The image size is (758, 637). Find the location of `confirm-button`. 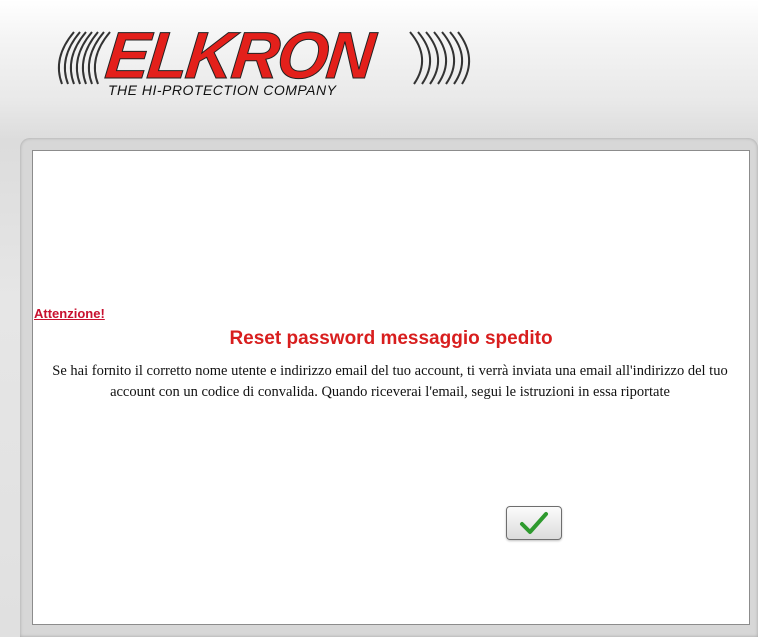

confirm-button is located at coordinates (534, 523).